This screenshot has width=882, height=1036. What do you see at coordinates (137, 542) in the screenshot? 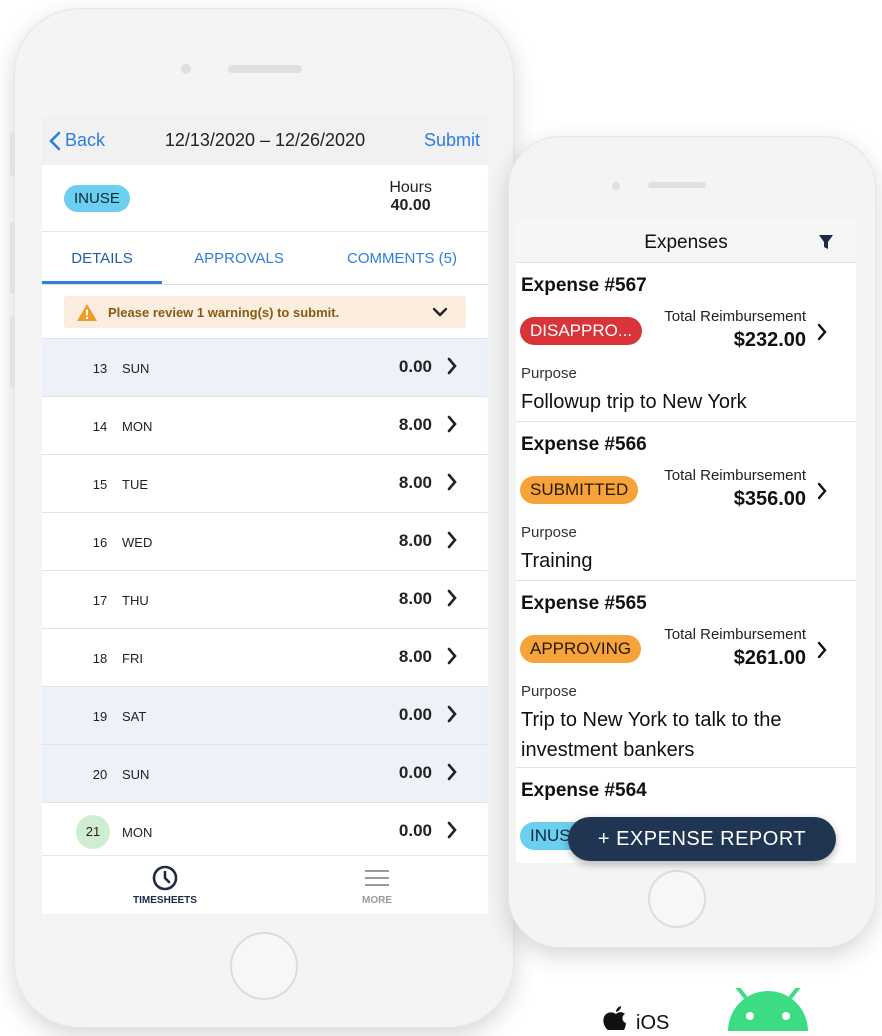
I see `day-of-week: WED` at bounding box center [137, 542].